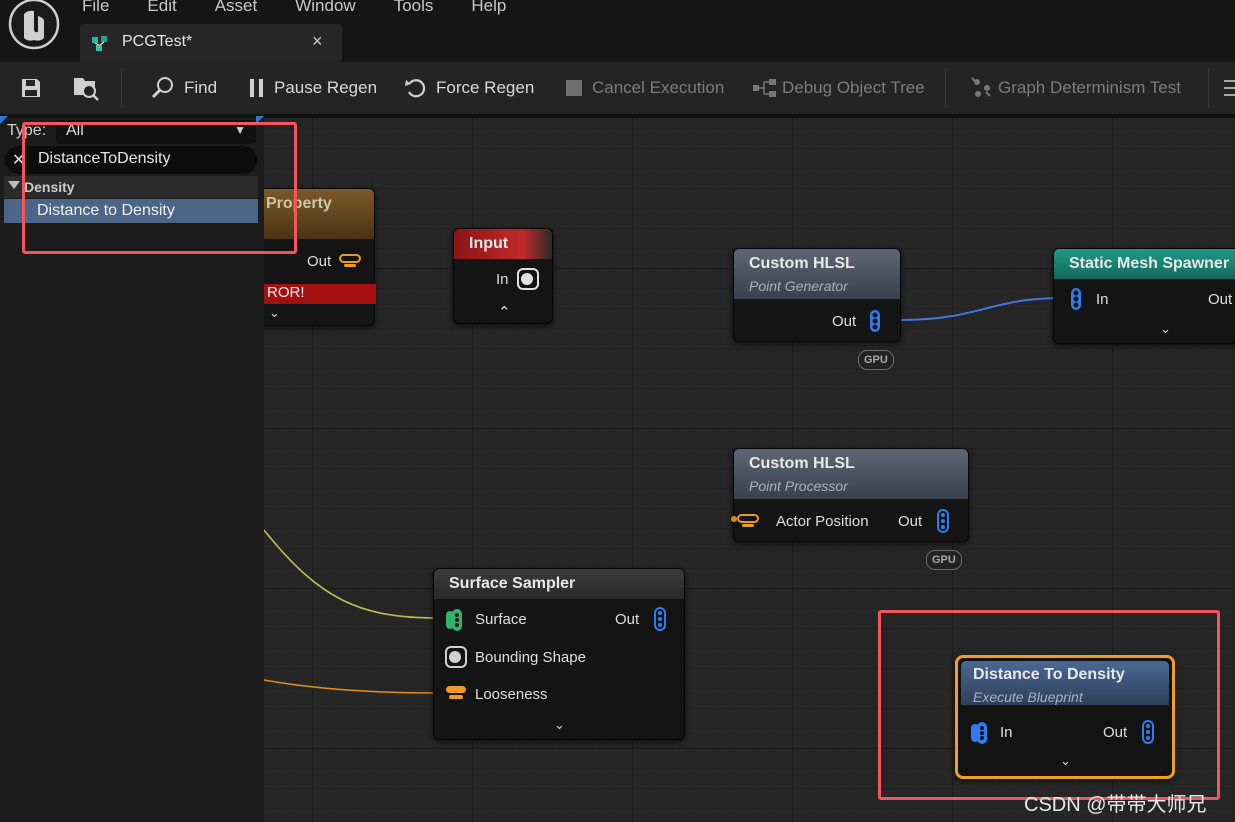 This screenshot has width=1235, height=822. I want to click on hlsl-processor-in-label: Actor Position, so click(822, 521).